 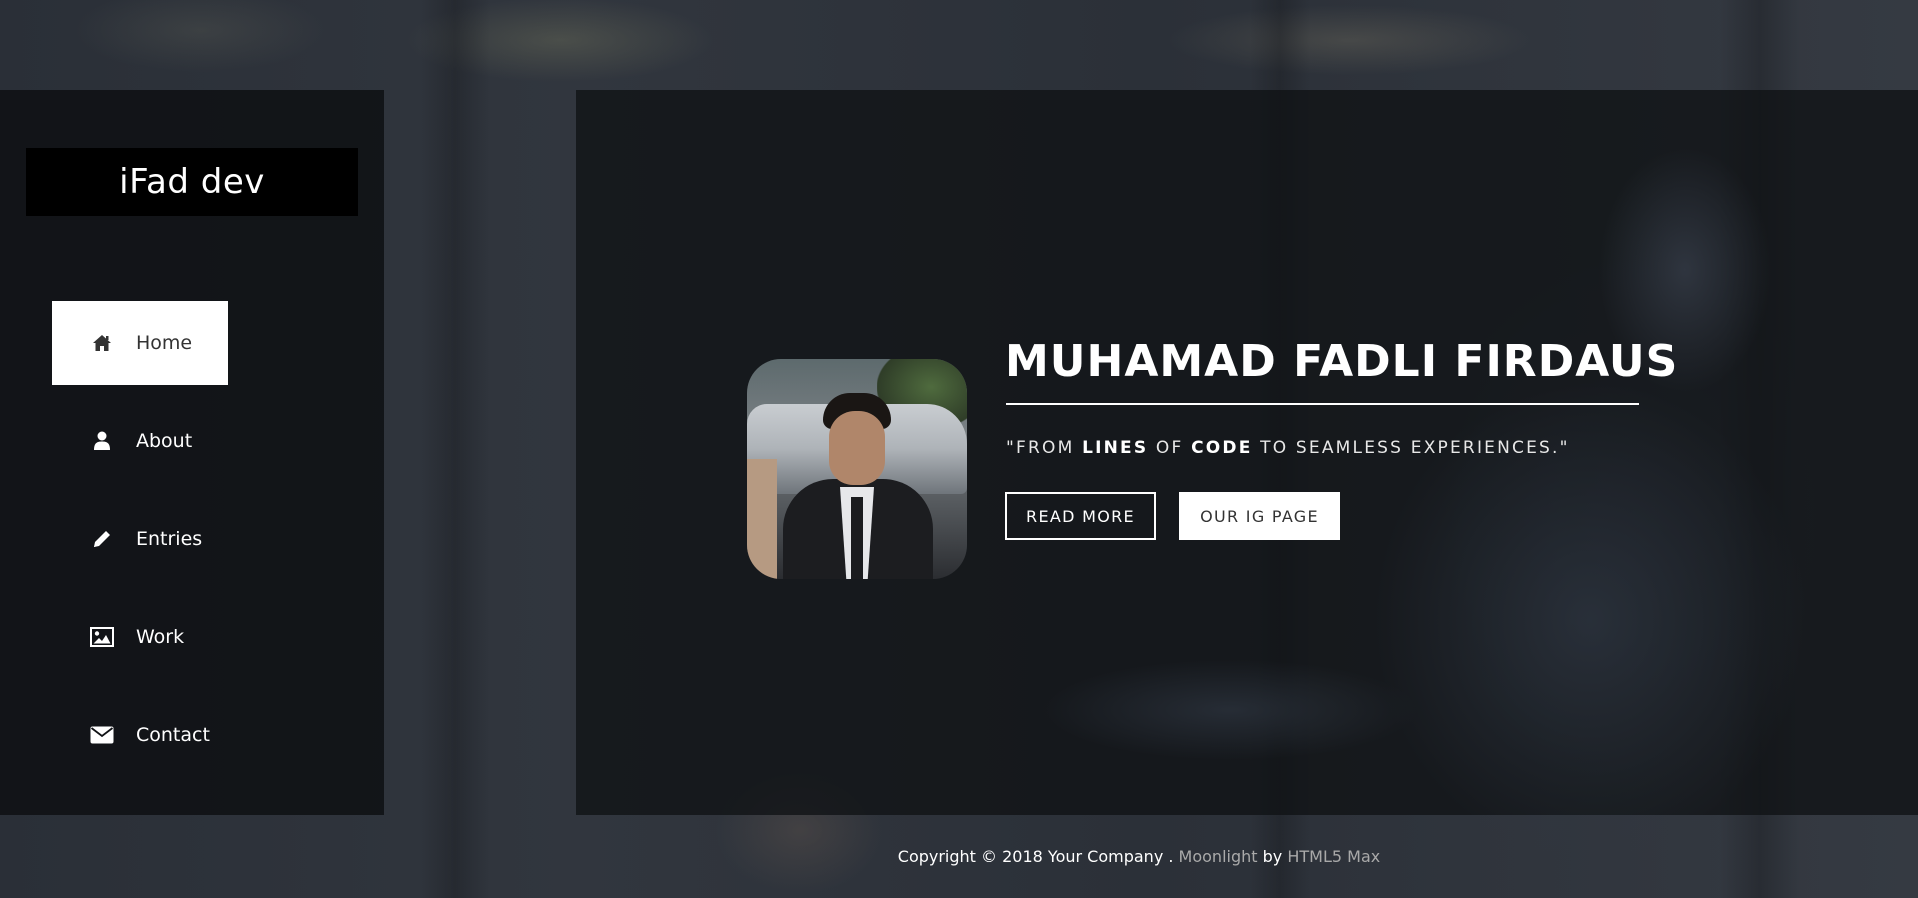 I want to click on sidebar-item-home: Home, so click(x=140, y=343).